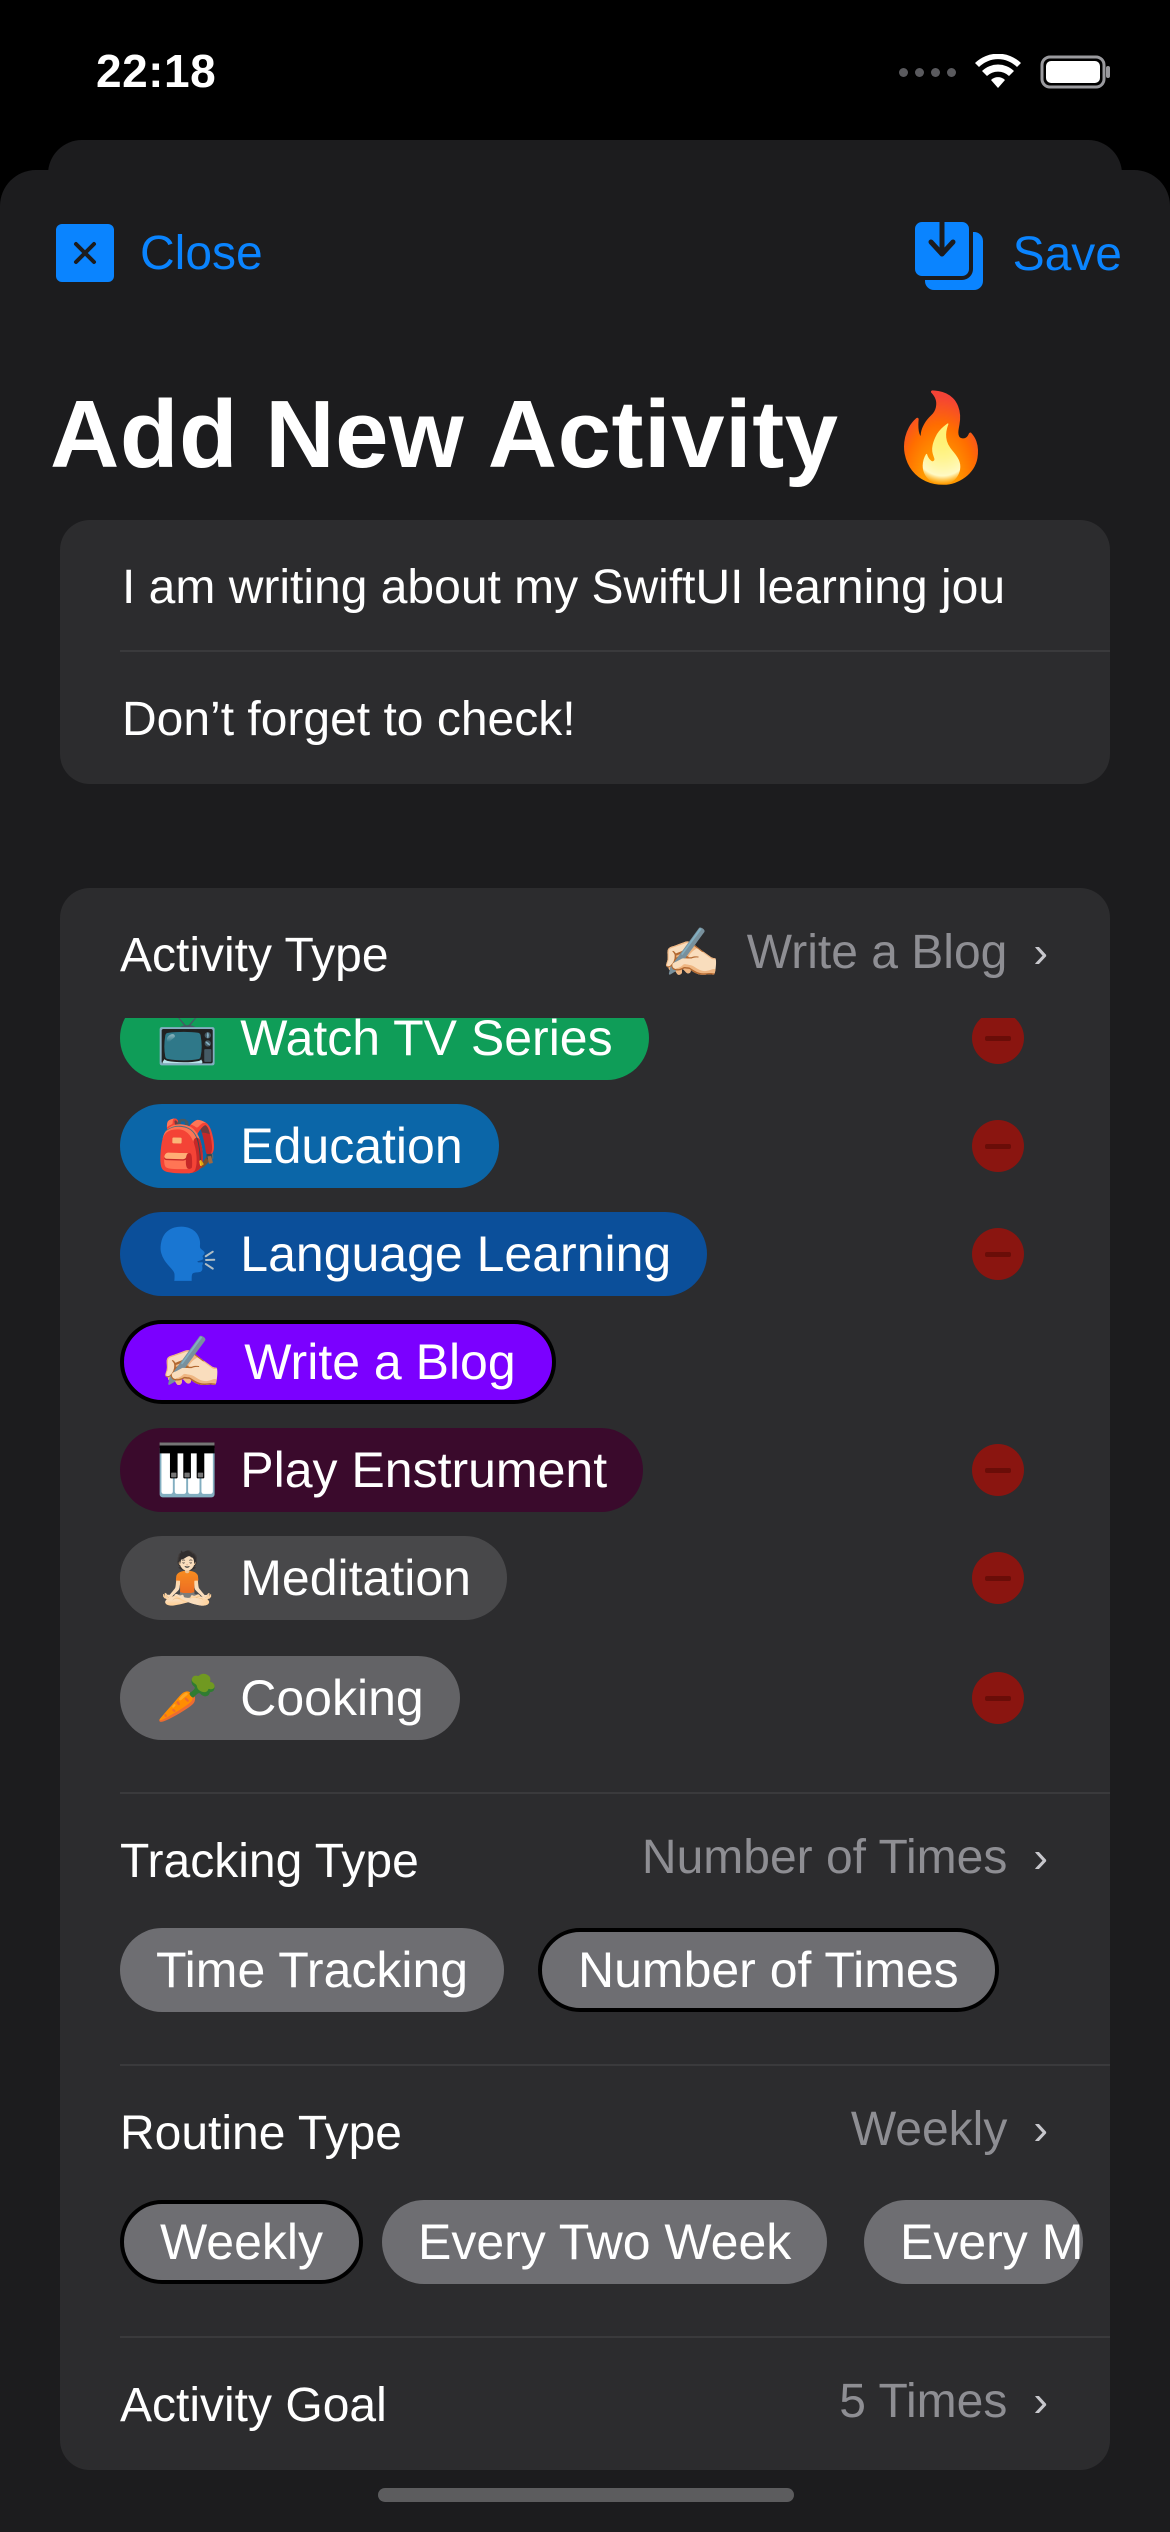 The image size is (1170, 2532). Describe the element at coordinates (927, 72) in the screenshot. I see `cellular-signal-icon` at that location.